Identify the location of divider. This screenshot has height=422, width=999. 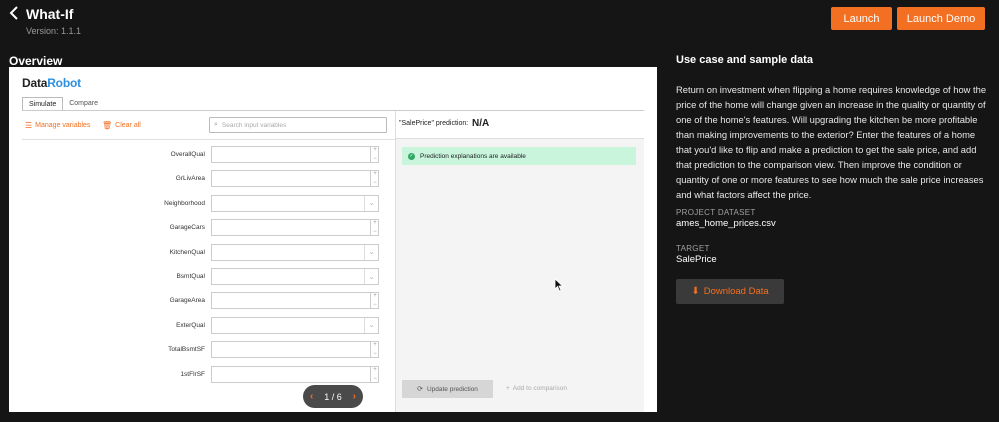
(208, 139).